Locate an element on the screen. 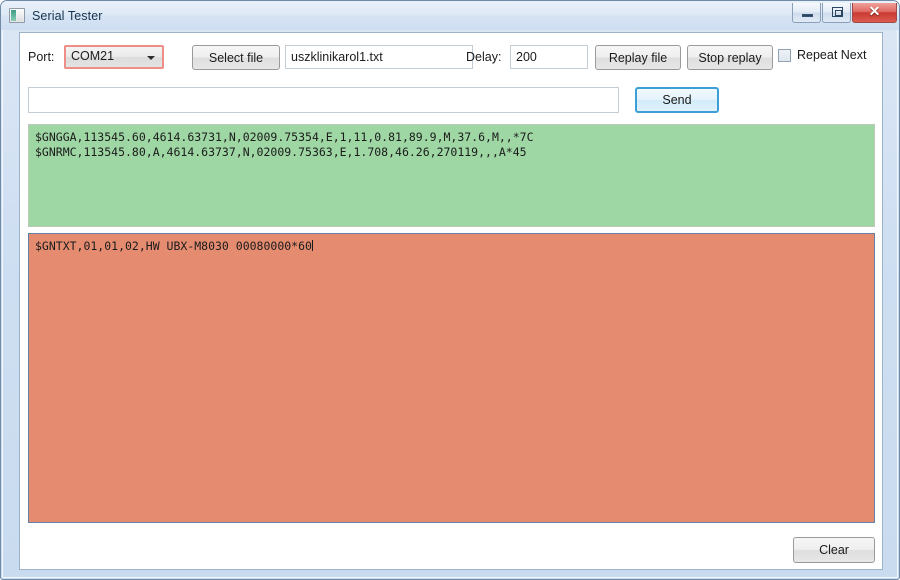 The image size is (900, 580). minimize-icon is located at coordinates (807, 15).